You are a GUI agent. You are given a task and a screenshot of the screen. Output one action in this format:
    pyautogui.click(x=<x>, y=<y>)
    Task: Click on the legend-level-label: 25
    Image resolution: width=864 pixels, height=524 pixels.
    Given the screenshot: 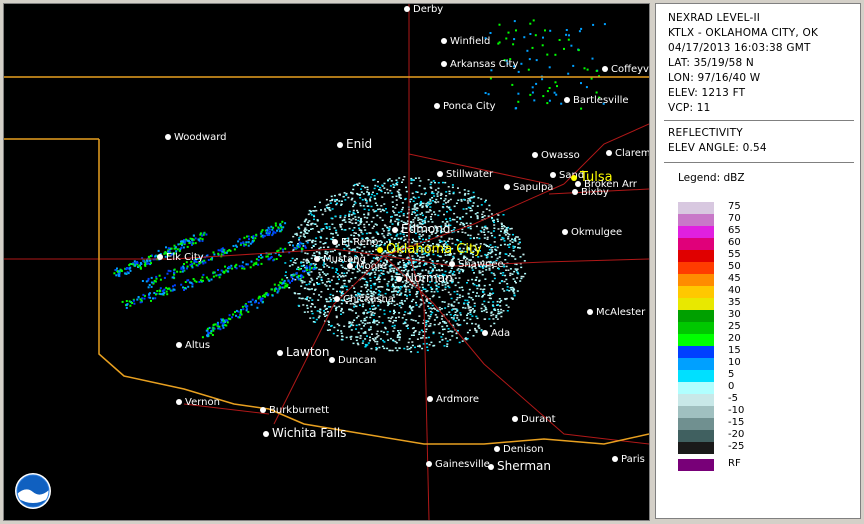 What is the action you would take?
    pyautogui.click(x=734, y=326)
    